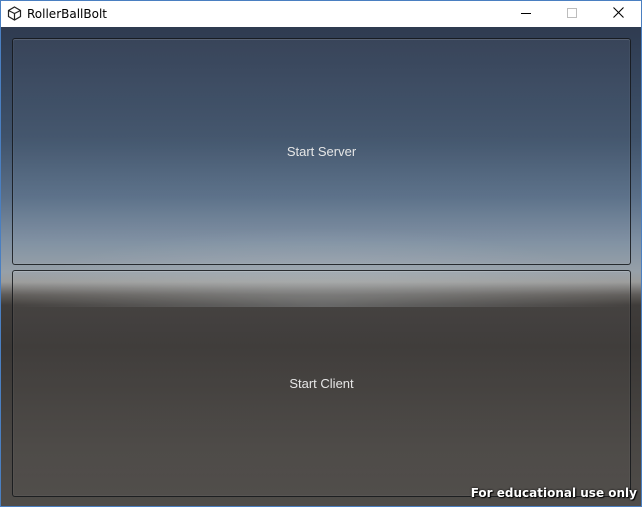  I want to click on close-icon, so click(618, 14).